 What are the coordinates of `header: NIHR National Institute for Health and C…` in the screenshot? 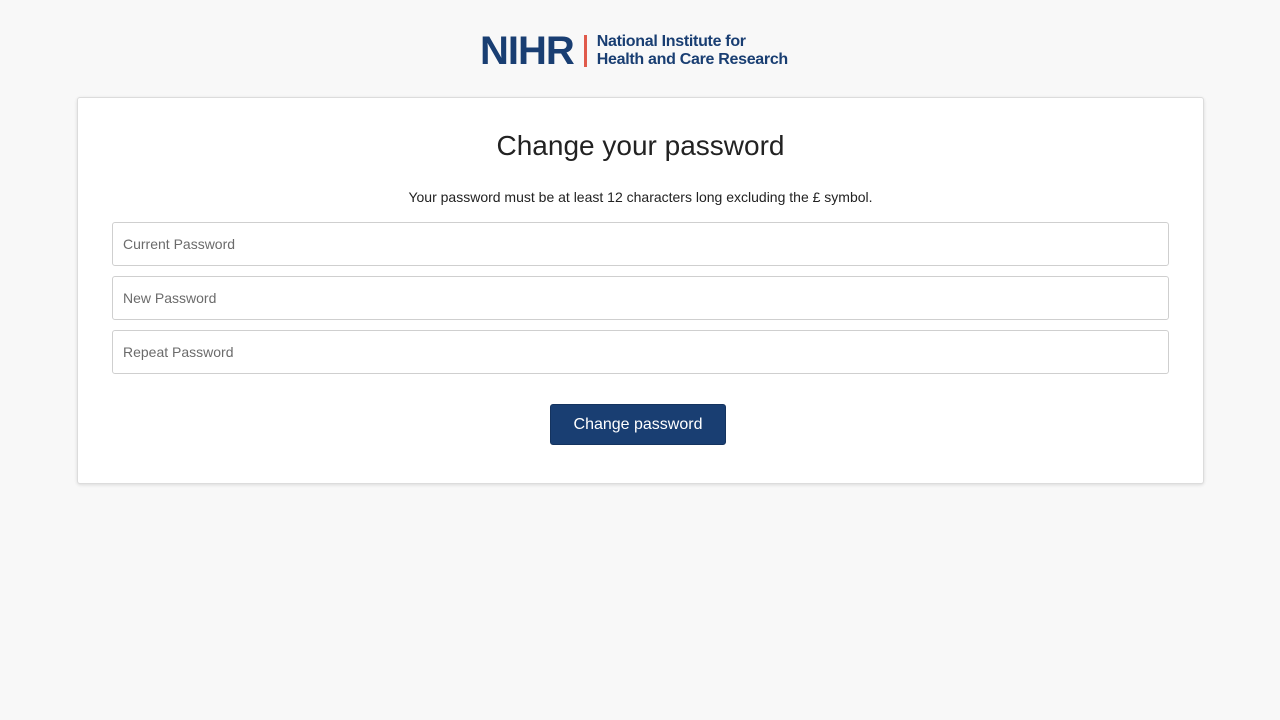 It's located at (640, 48).